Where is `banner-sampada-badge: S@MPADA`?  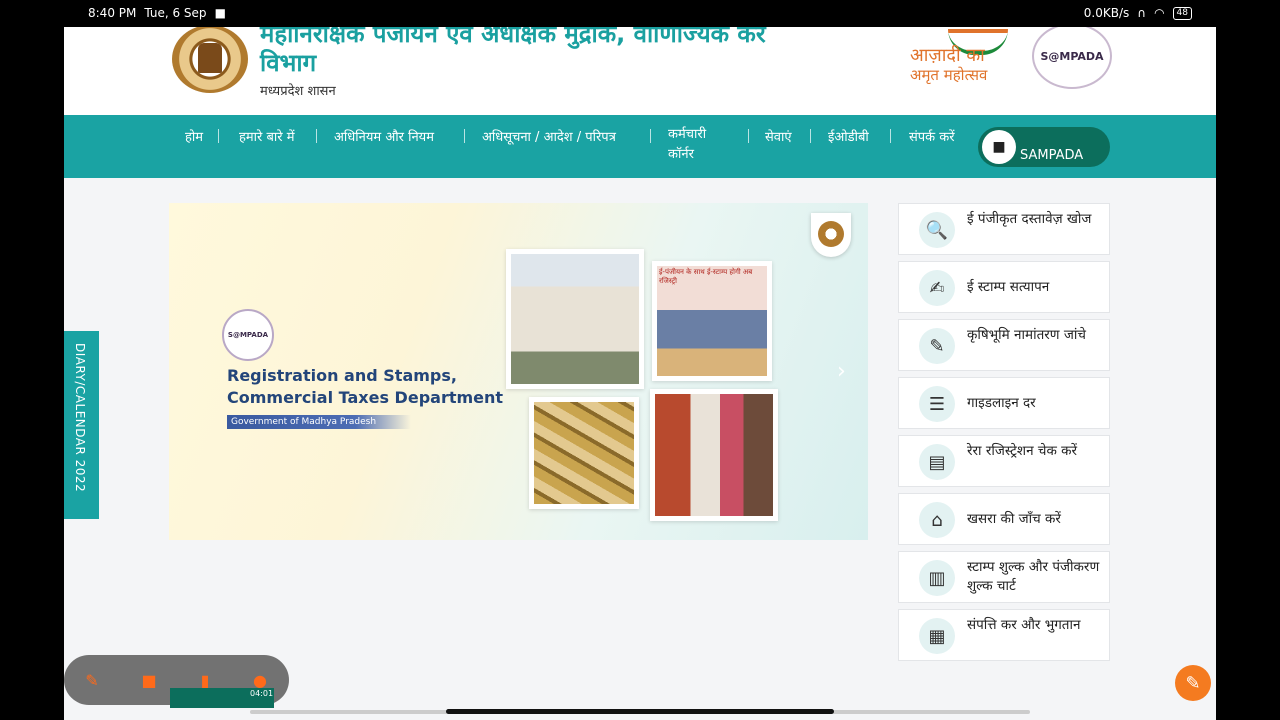 banner-sampada-badge: S@MPADA is located at coordinates (248, 335).